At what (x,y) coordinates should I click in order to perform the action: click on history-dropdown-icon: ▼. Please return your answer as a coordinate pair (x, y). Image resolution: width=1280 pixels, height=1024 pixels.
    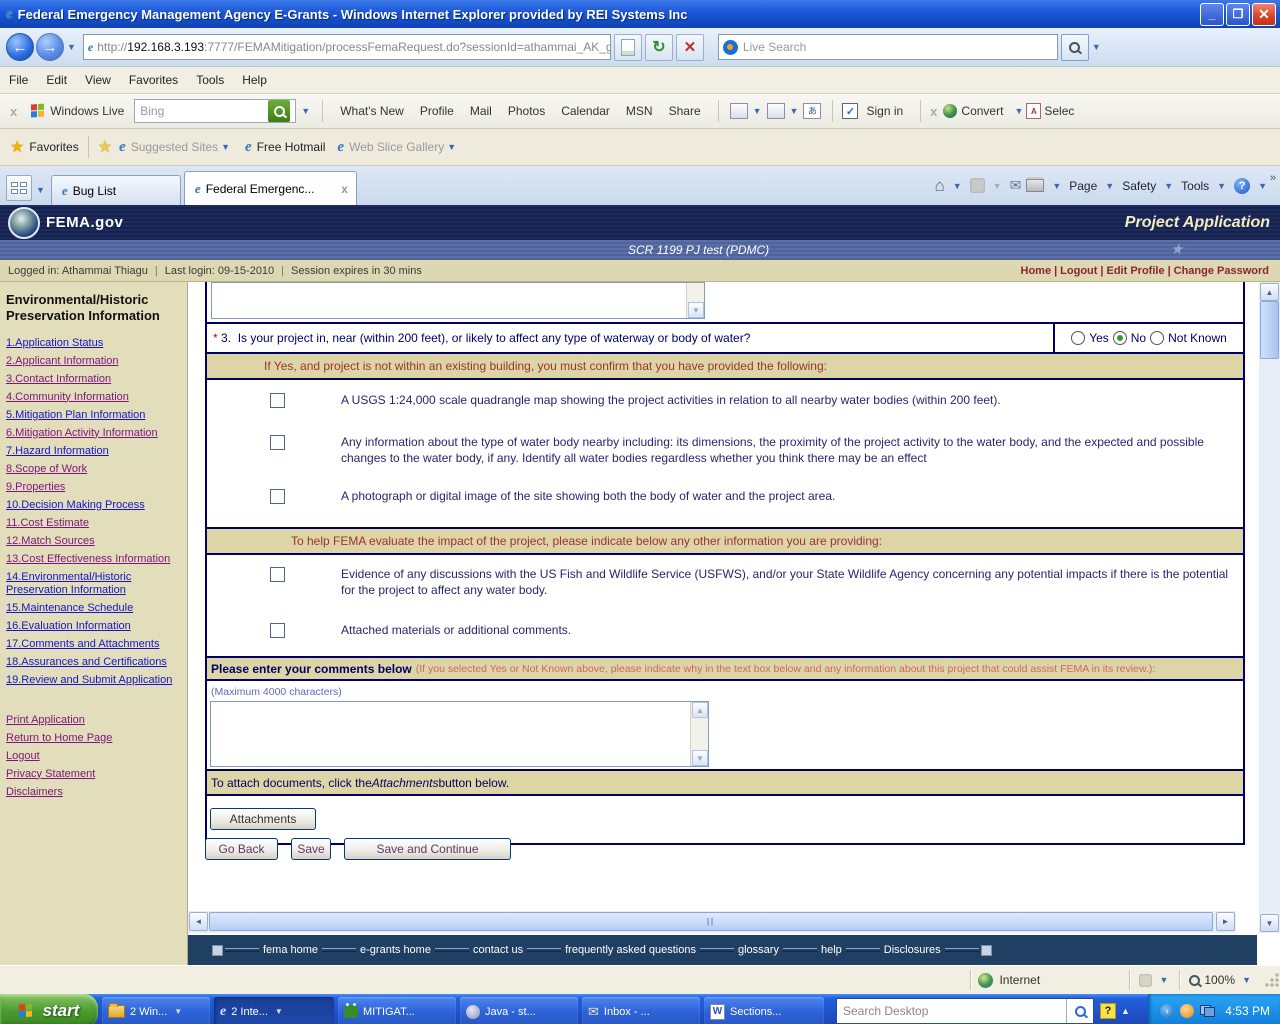
    Looking at the image, I should click on (71, 47).